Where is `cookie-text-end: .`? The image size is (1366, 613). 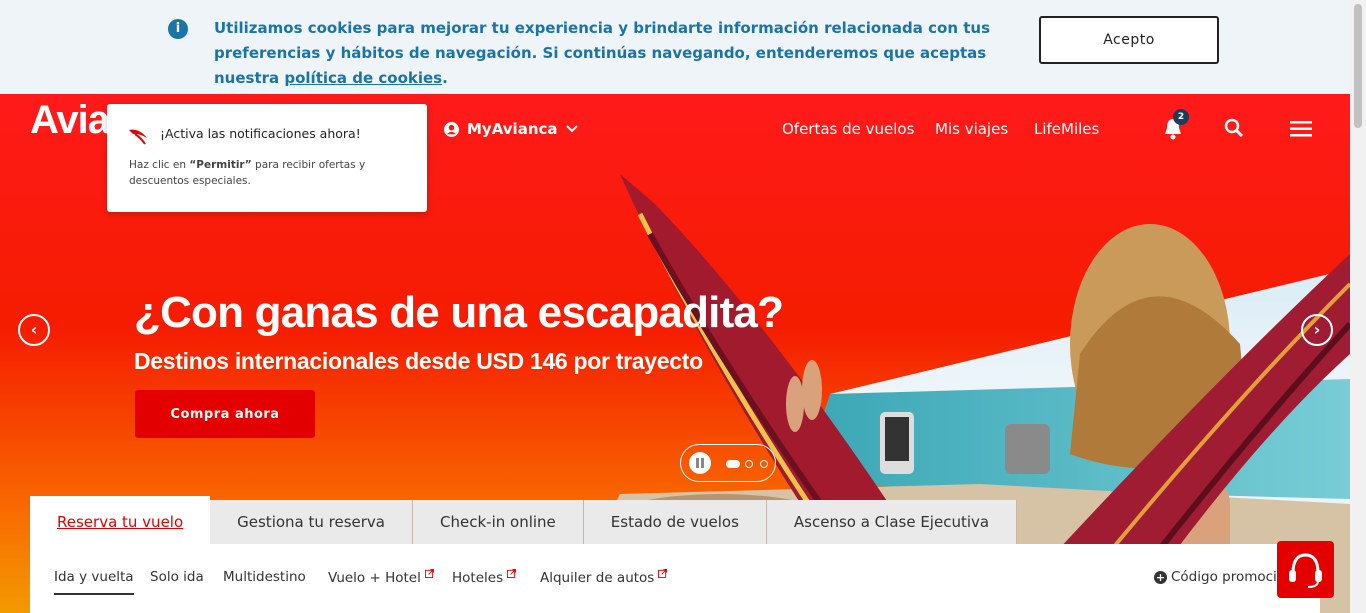 cookie-text-end: . is located at coordinates (445, 78).